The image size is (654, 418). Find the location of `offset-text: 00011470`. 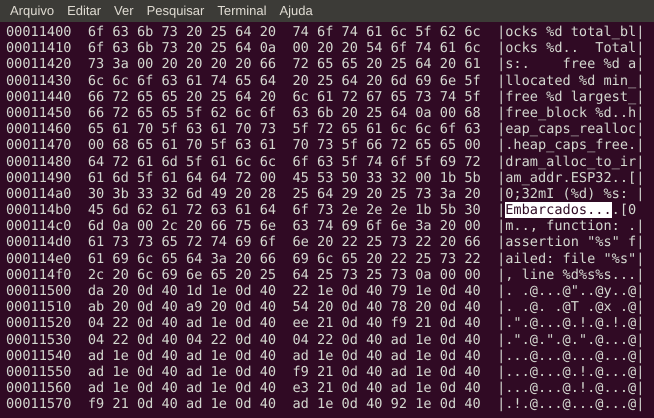

offset-text: 00011470 is located at coordinates (39, 145).